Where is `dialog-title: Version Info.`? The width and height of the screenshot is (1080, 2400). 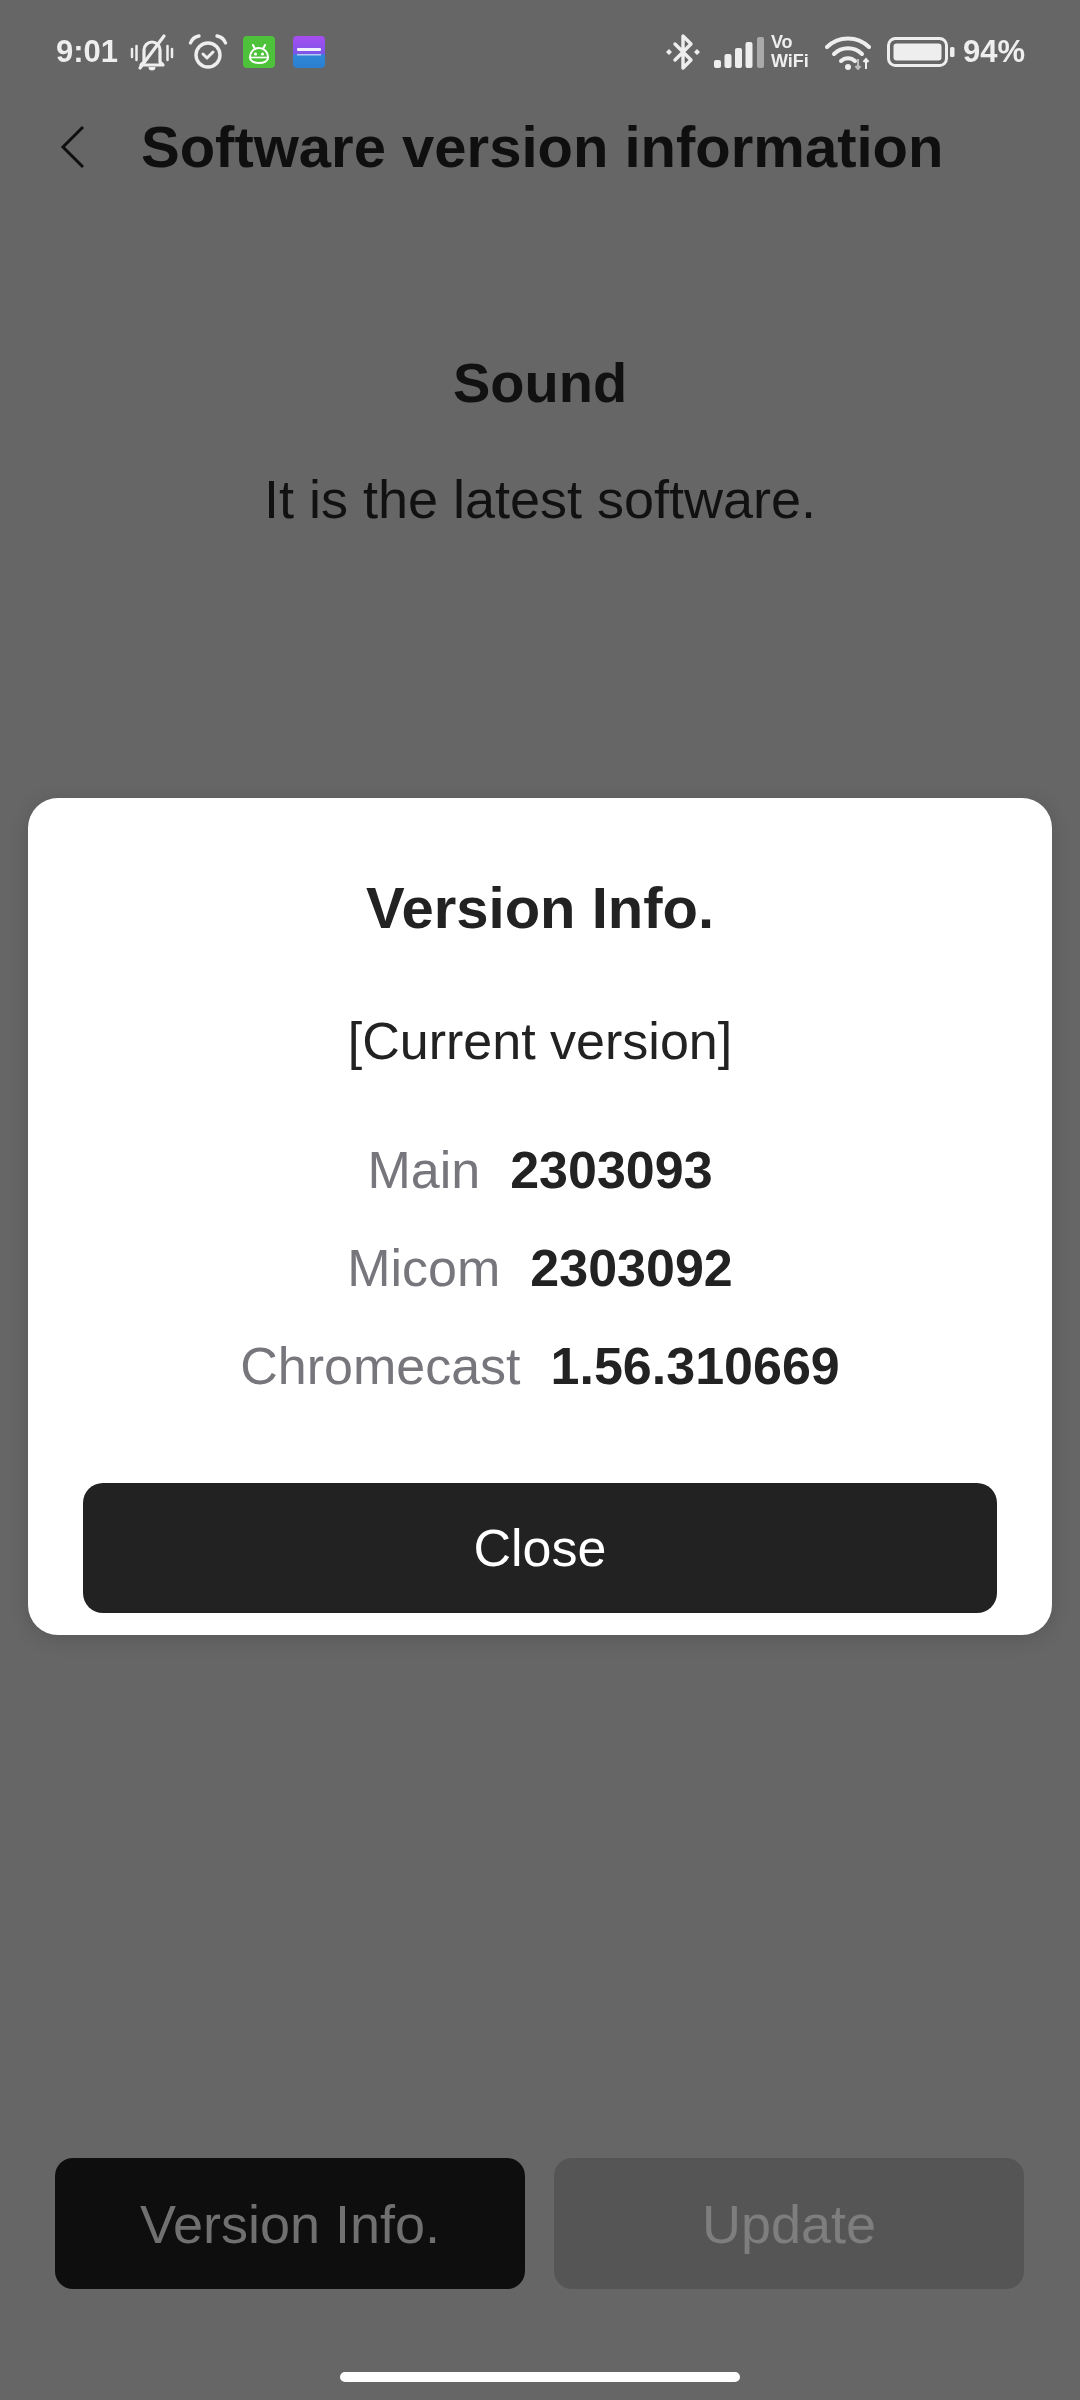 dialog-title: Version Info. is located at coordinates (540, 907).